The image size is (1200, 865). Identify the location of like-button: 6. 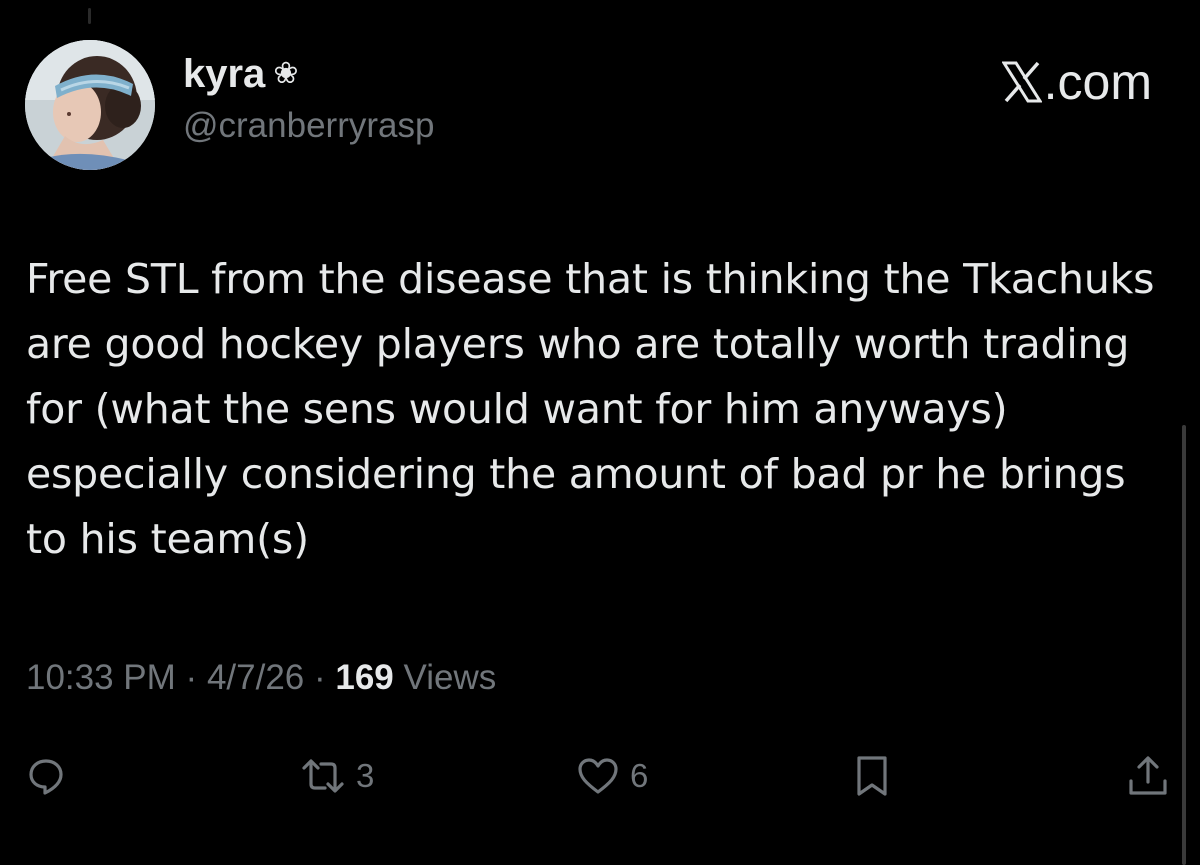
(612, 776).